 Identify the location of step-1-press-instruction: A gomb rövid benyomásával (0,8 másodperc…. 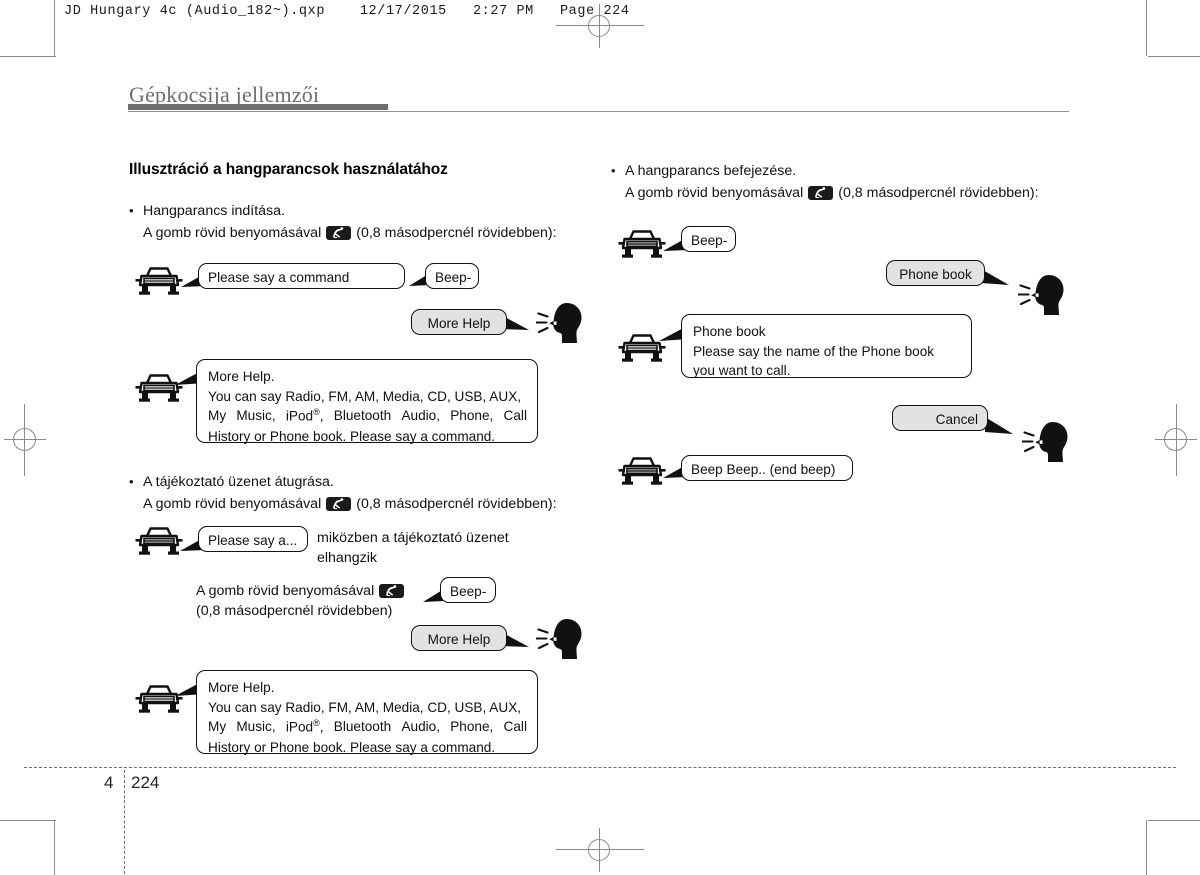
(350, 234).